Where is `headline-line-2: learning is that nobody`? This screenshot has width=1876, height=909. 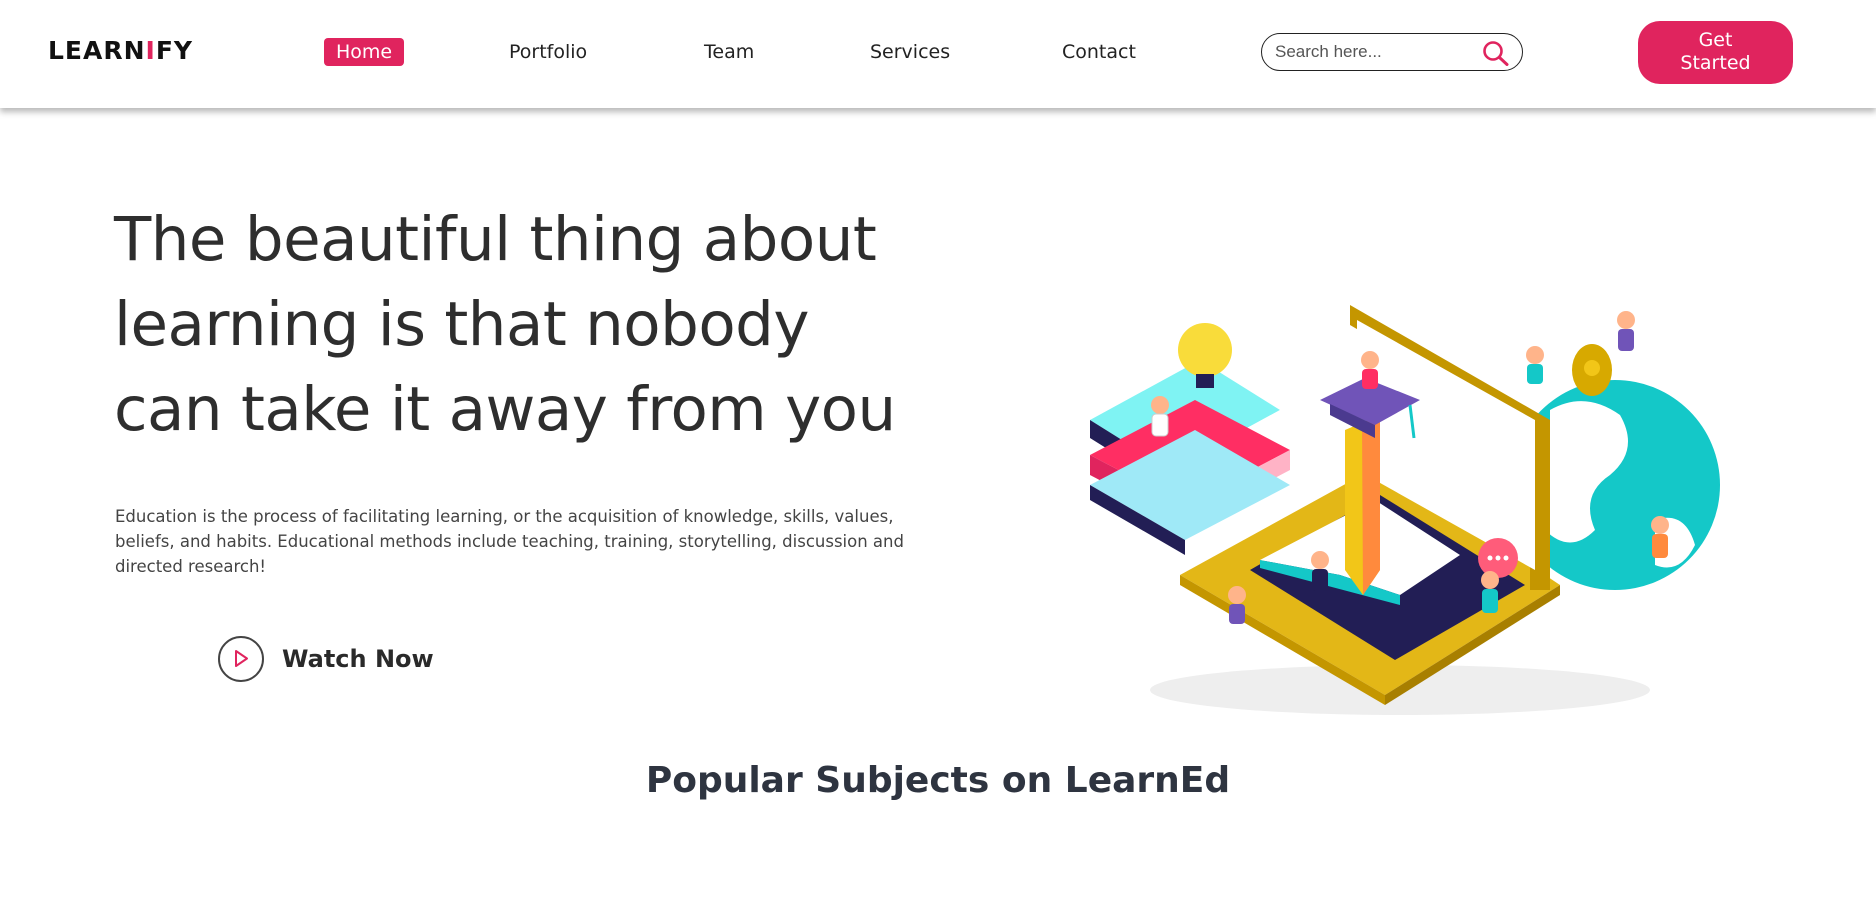 headline-line-2: learning is that nobody is located at coordinates (461, 324).